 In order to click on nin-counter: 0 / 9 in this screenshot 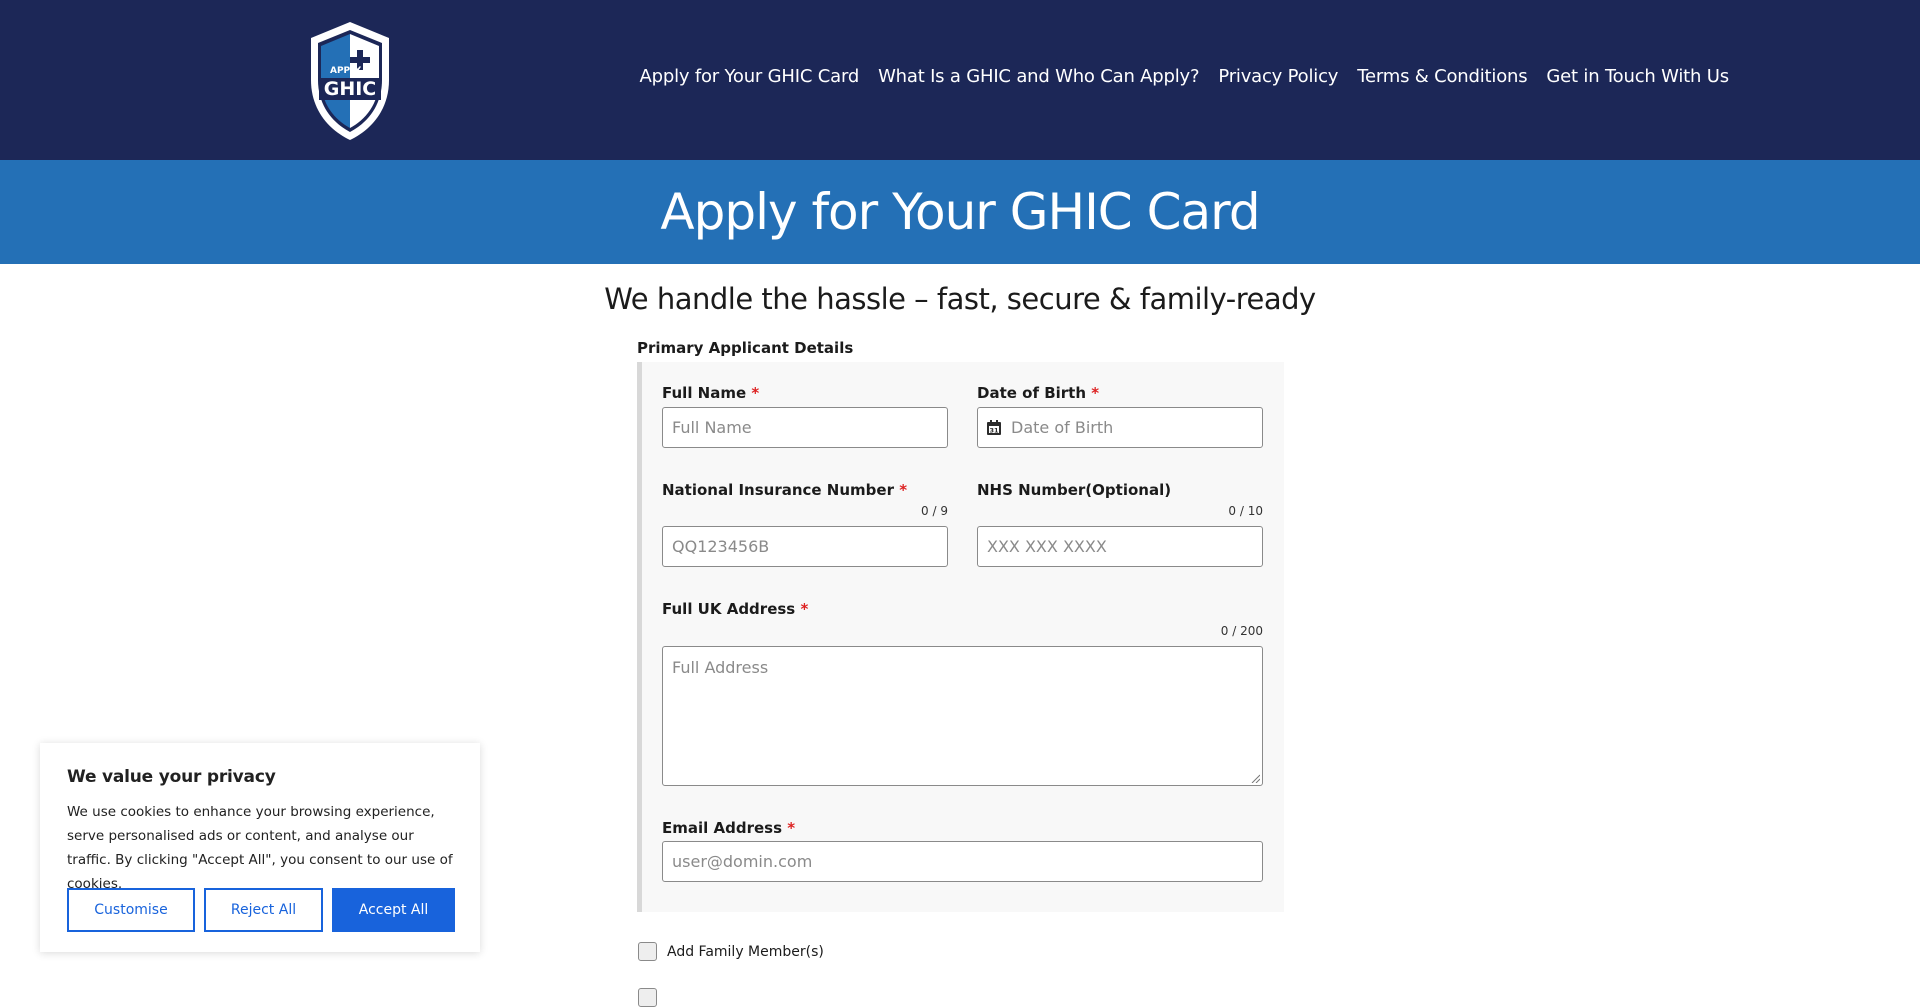, I will do `click(934, 511)`.